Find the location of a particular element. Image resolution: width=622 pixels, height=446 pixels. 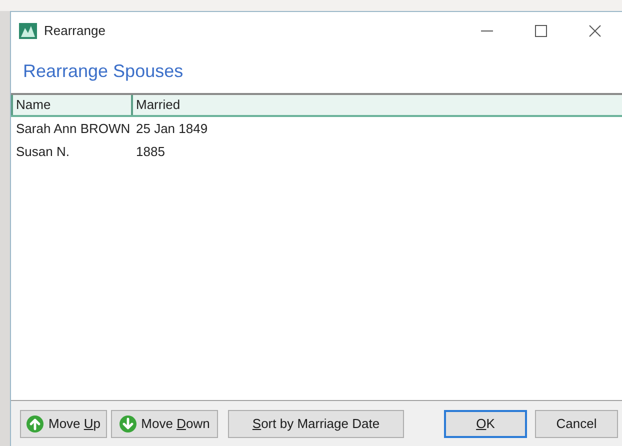

list-row: Sarah Ann BROWN 25 Jan 1849 is located at coordinates (316, 128).